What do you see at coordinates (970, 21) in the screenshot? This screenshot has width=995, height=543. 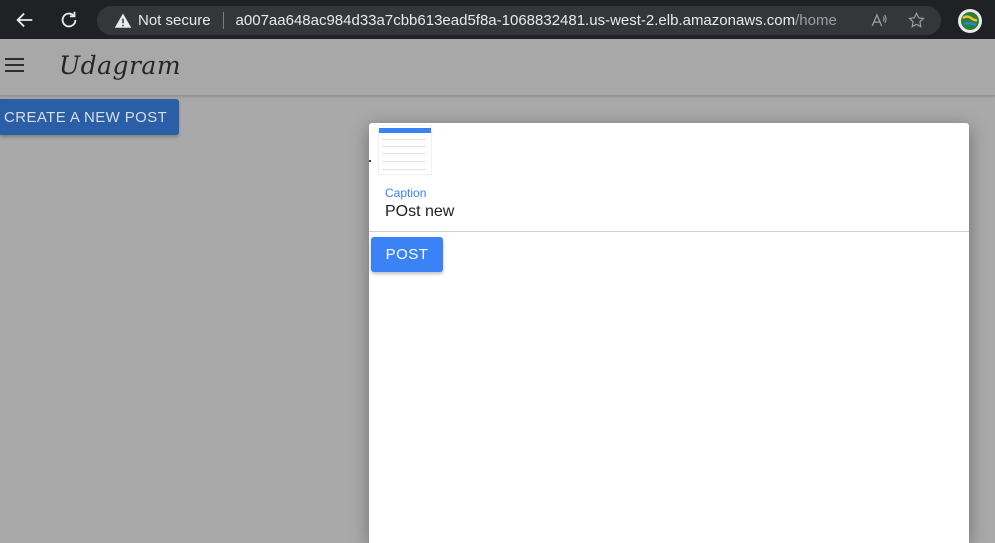 I see `profile-avatar-icon` at bounding box center [970, 21].